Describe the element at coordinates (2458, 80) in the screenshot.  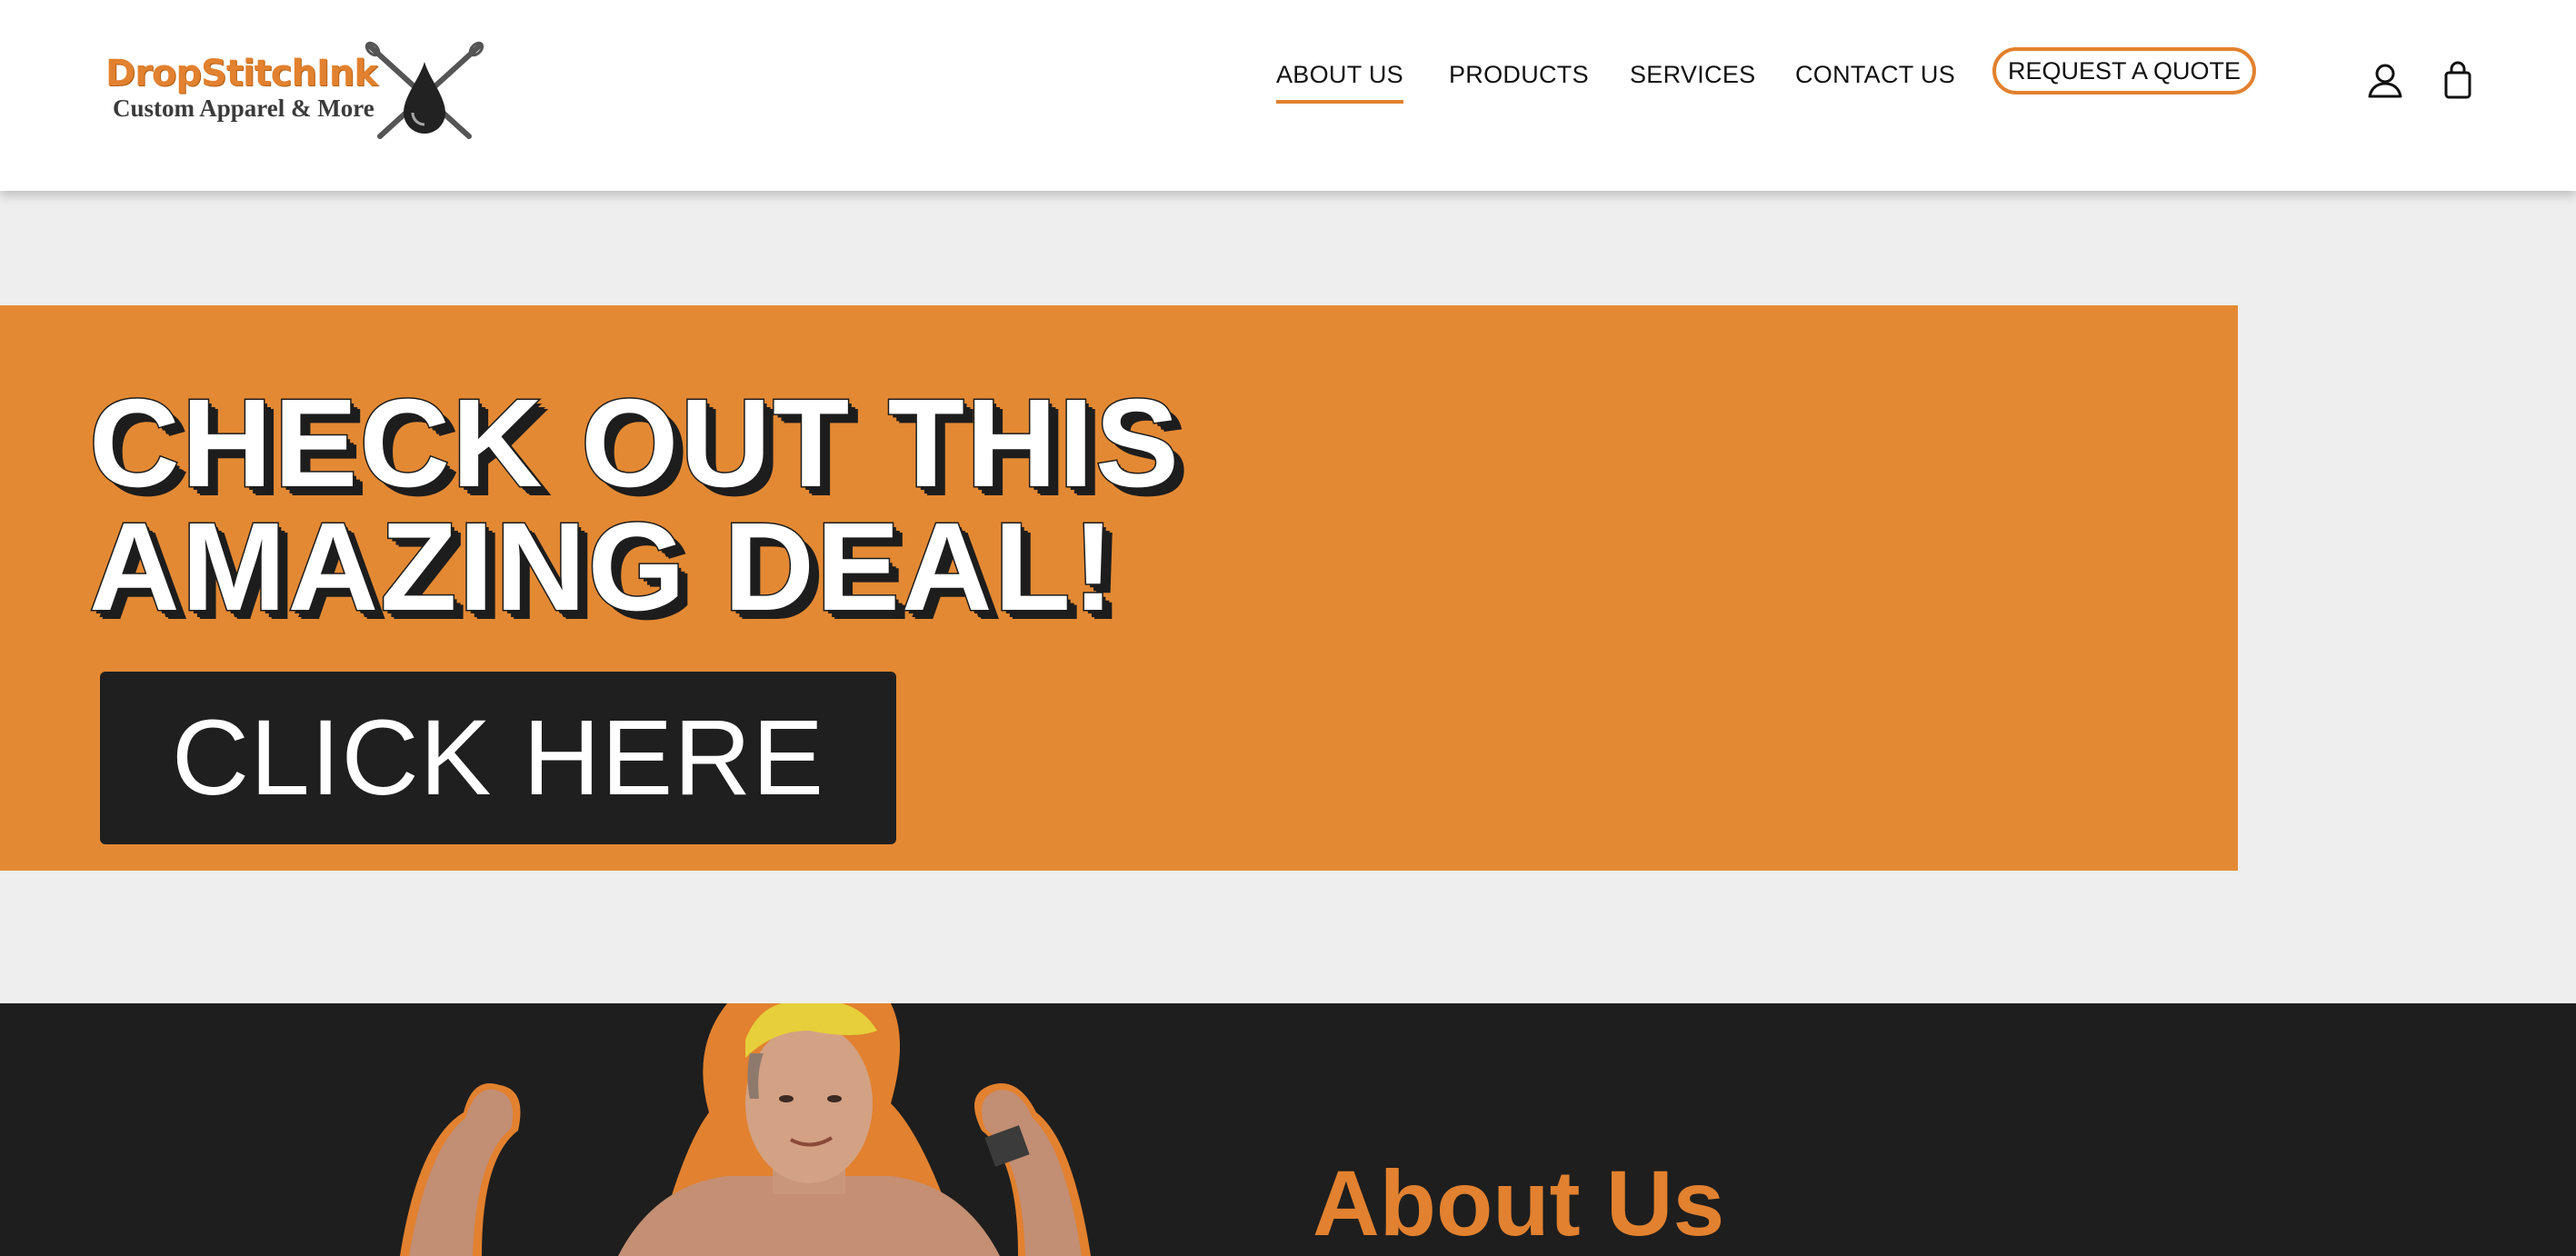
I see `shopping-bag-icon` at that location.